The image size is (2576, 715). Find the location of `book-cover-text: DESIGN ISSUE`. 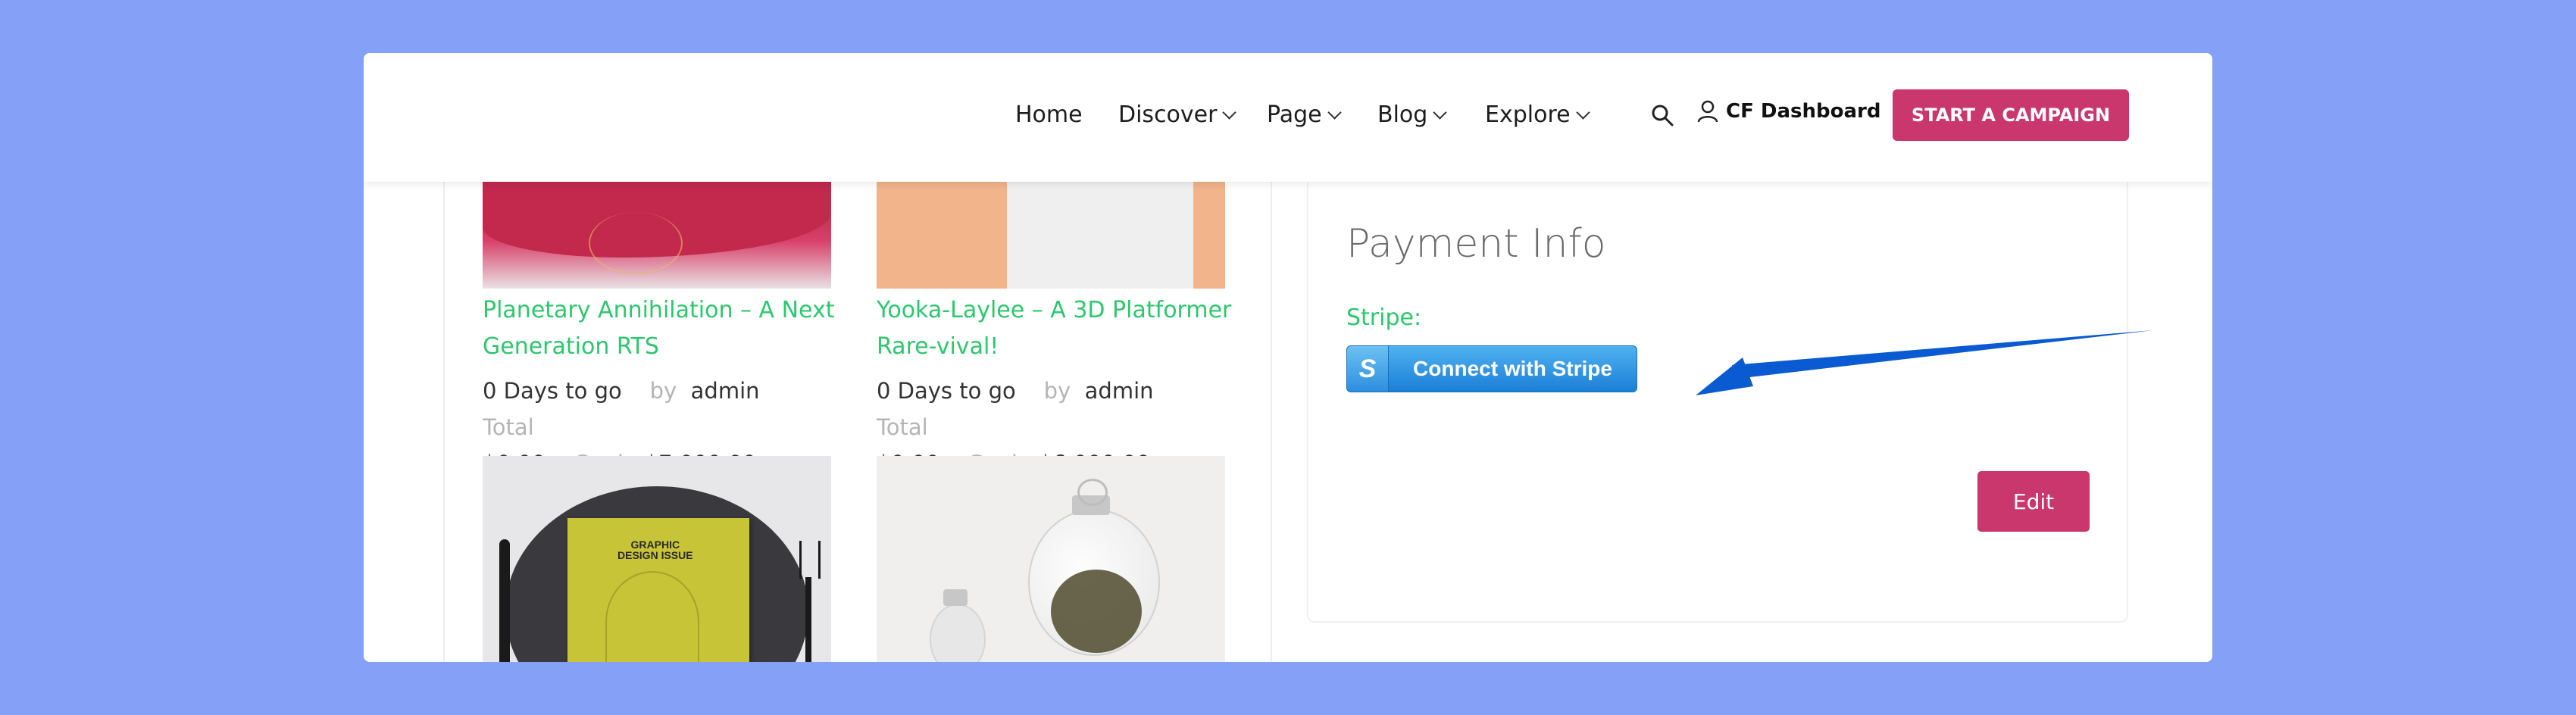

book-cover-text: DESIGN ISSUE is located at coordinates (655, 555).